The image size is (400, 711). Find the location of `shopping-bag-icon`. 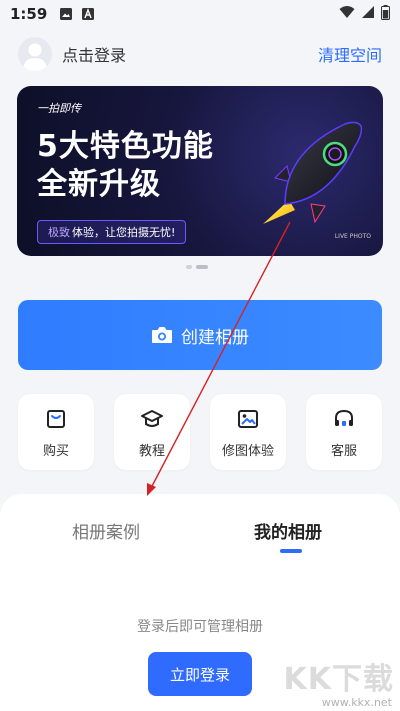

shopping-bag-icon is located at coordinates (56, 419).